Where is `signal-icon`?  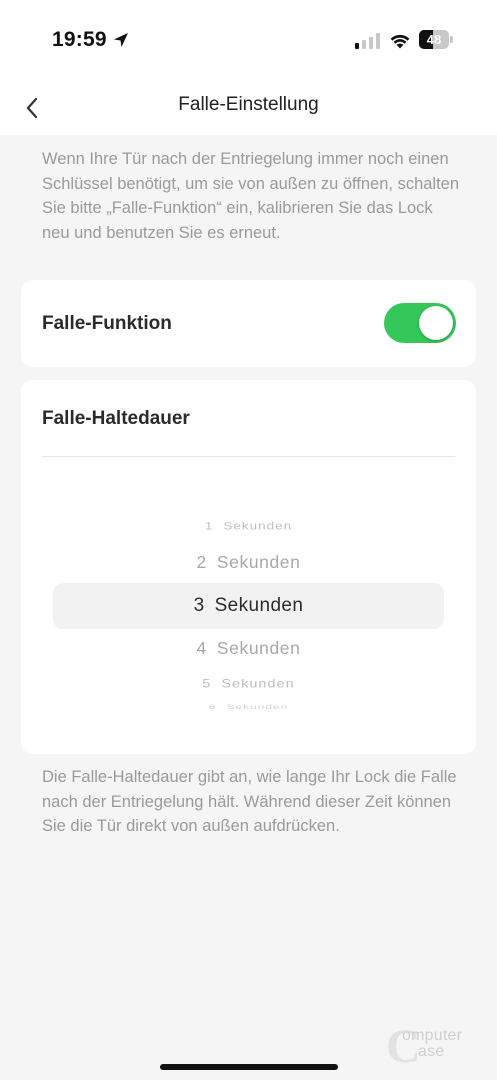 signal-icon is located at coordinates (367, 41).